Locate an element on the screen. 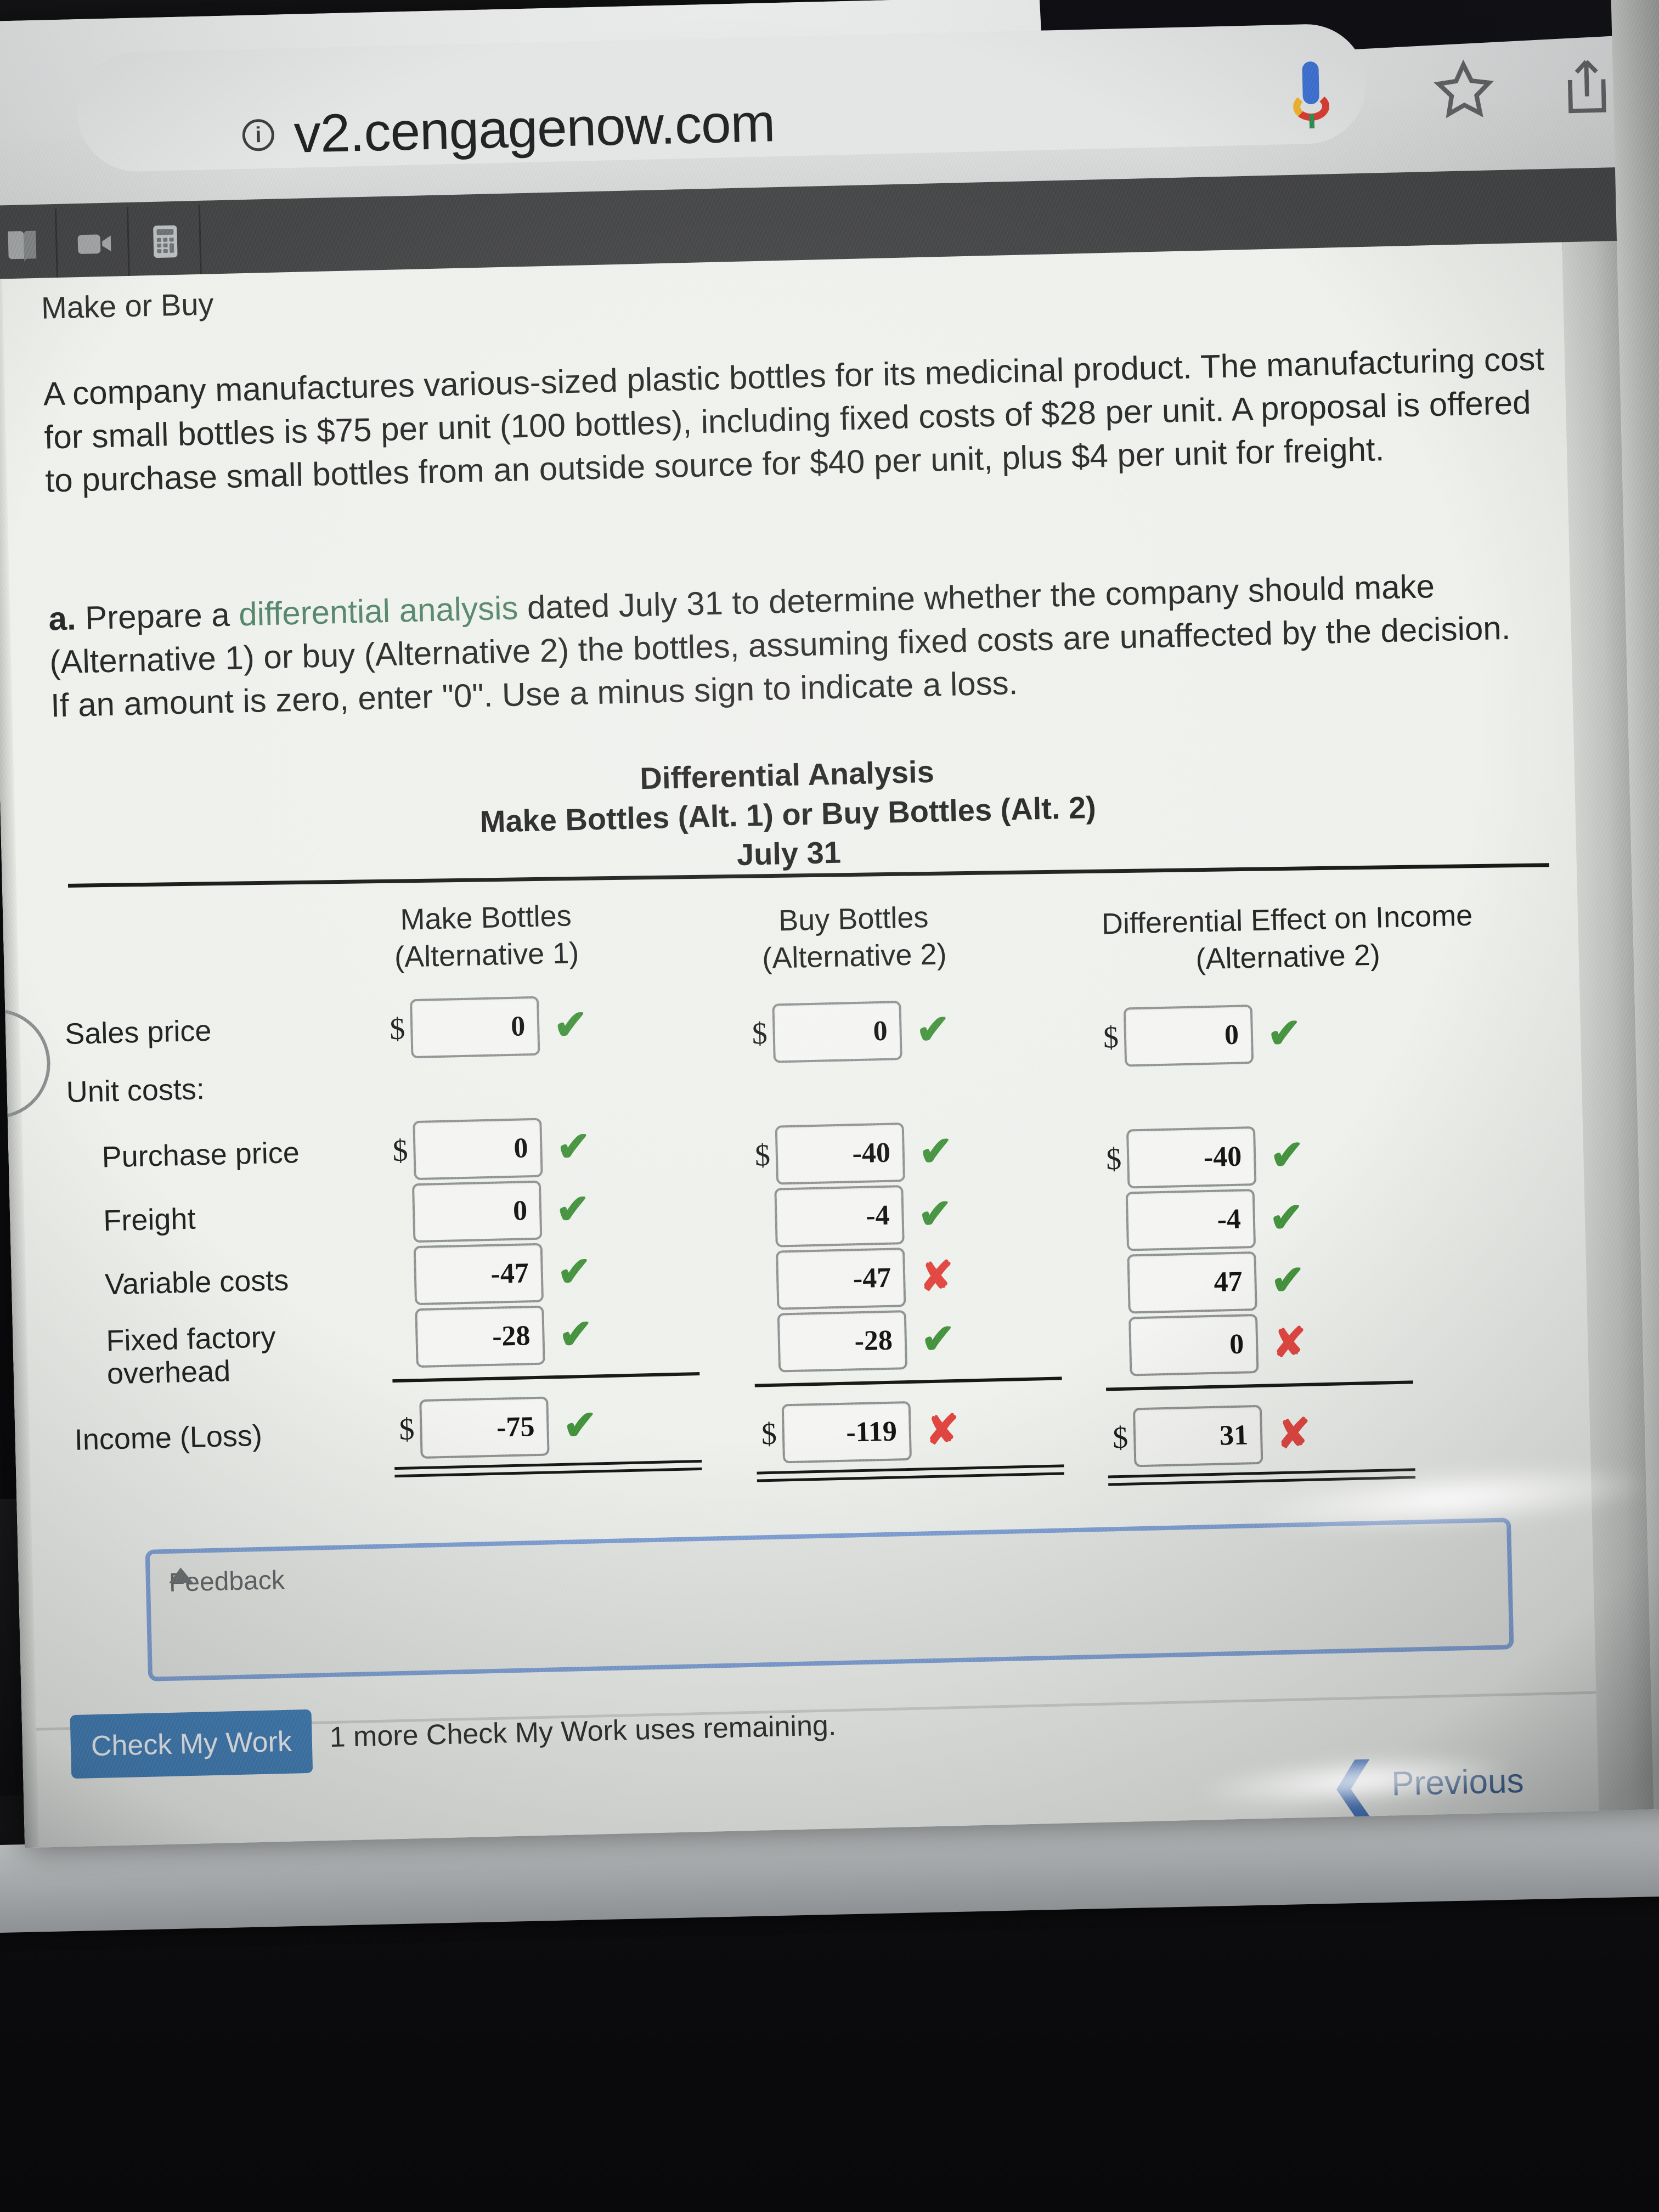  table-cell-fixed-overhead-diff: 0 ✘ is located at coordinates (1218, 1345).